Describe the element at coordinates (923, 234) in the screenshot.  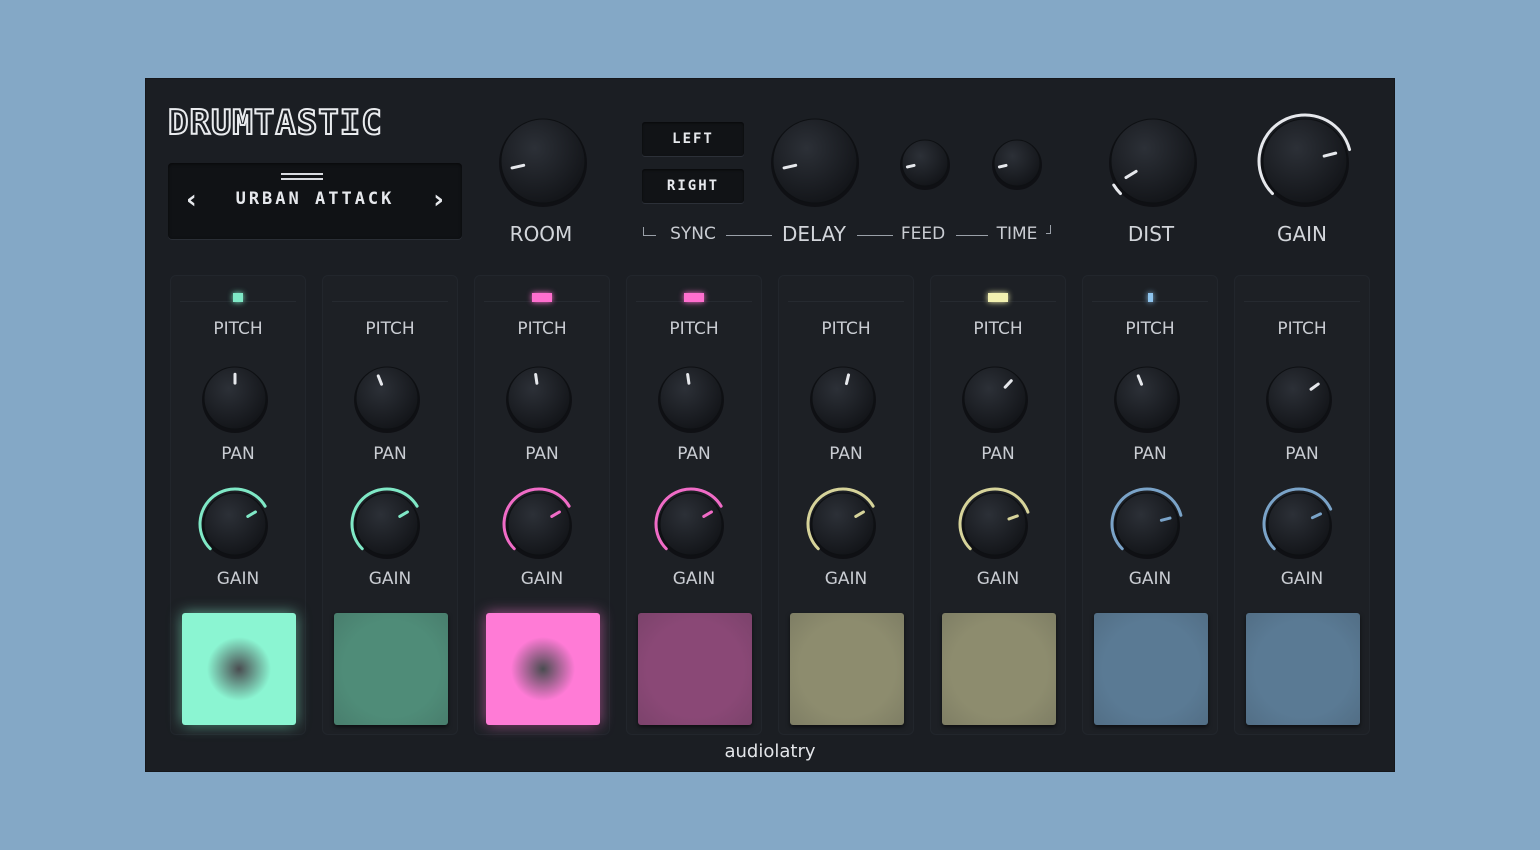
I see `feed-label: FEED` at that location.